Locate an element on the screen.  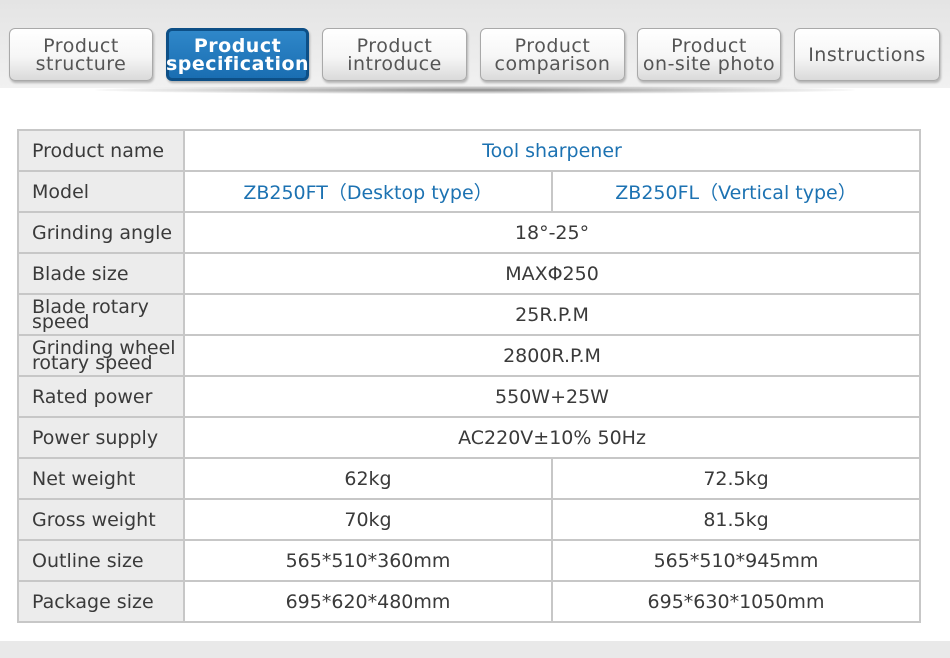
spec-value-a: 70kg is located at coordinates (368, 519).